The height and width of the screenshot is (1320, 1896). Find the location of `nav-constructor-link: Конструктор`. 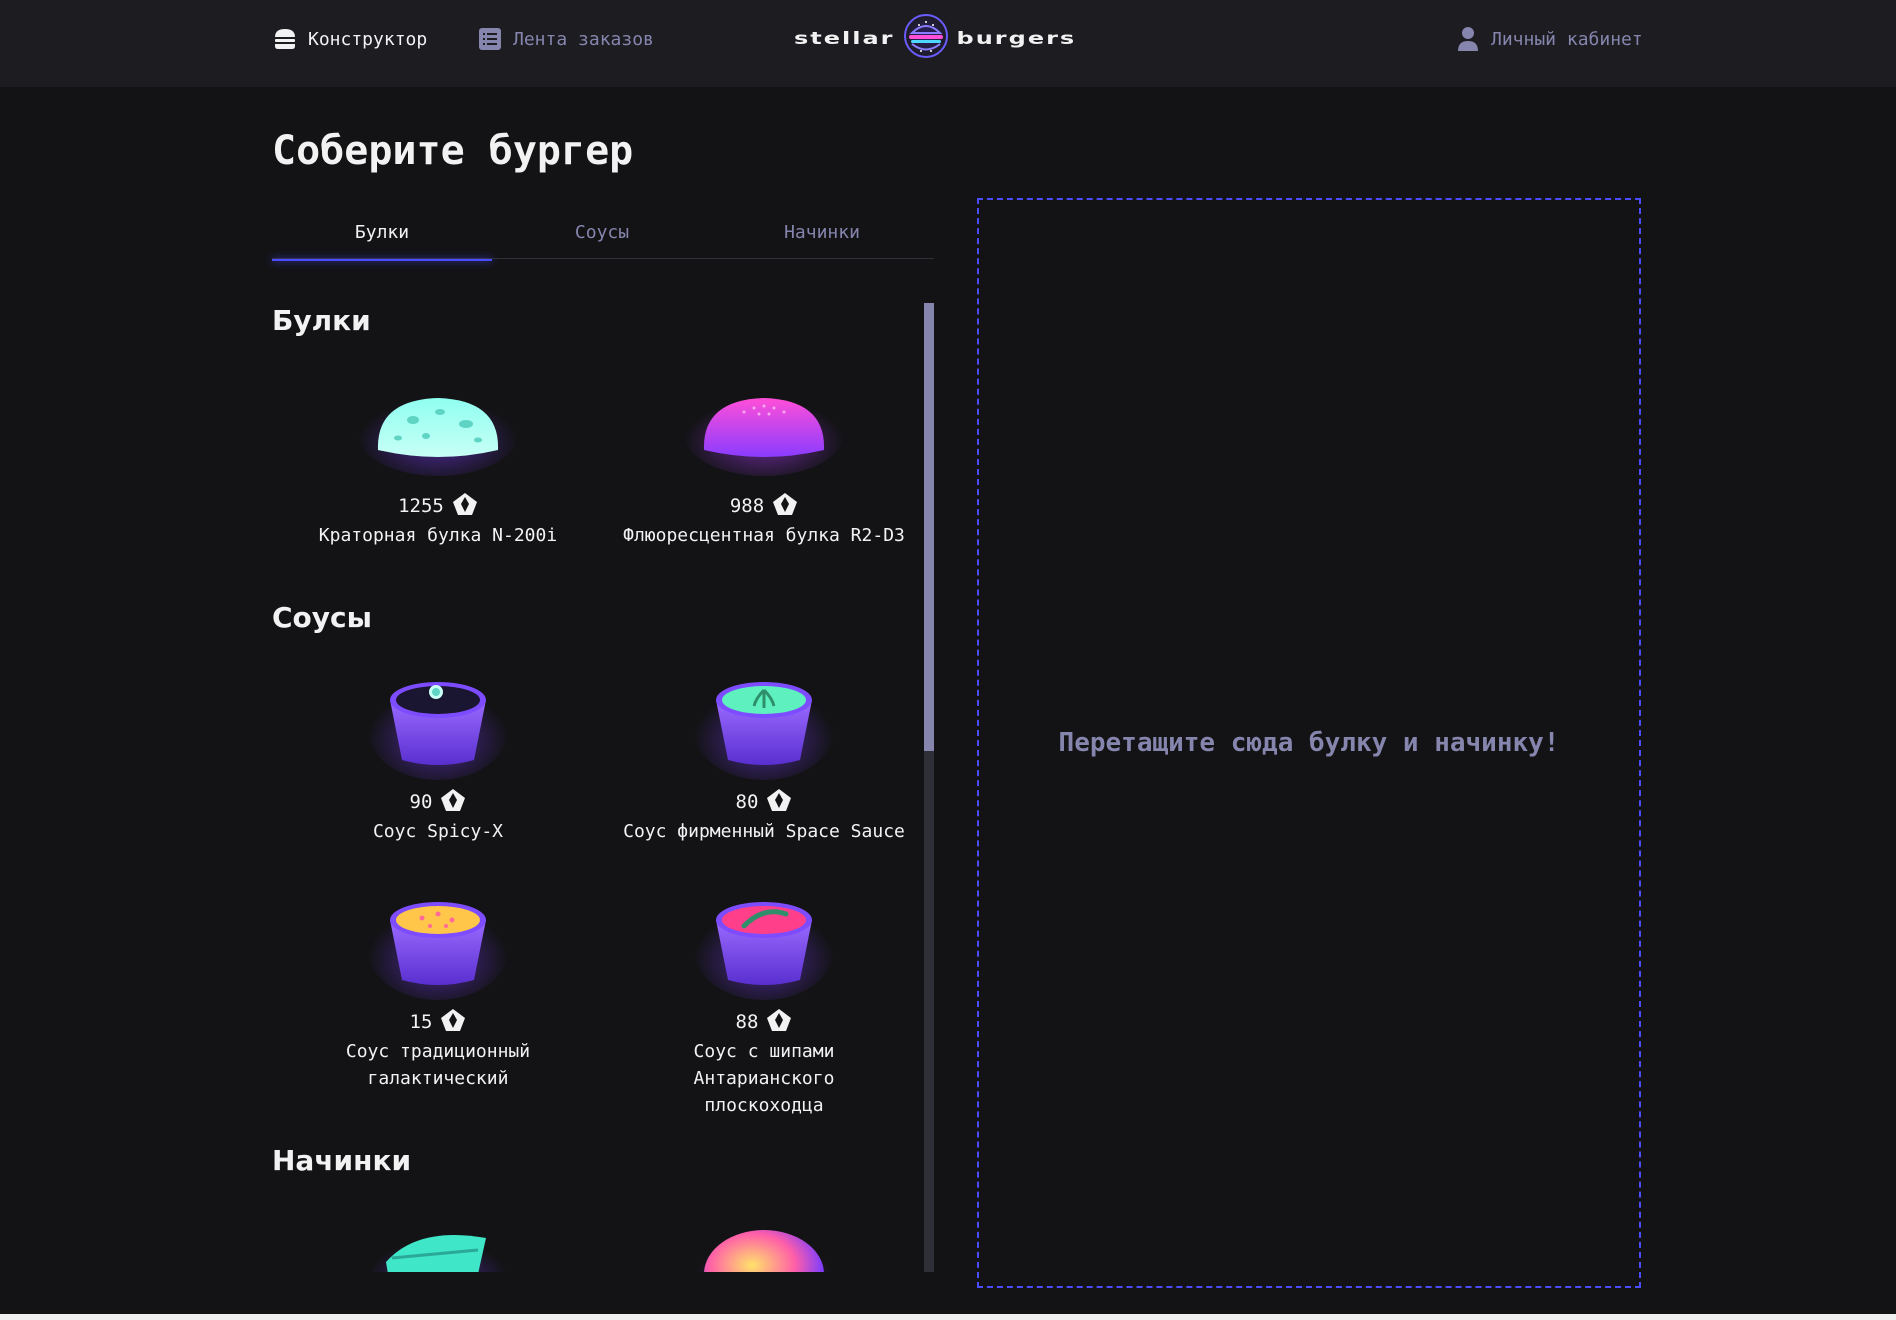

nav-constructor-link: Конструктор is located at coordinates (349, 39).